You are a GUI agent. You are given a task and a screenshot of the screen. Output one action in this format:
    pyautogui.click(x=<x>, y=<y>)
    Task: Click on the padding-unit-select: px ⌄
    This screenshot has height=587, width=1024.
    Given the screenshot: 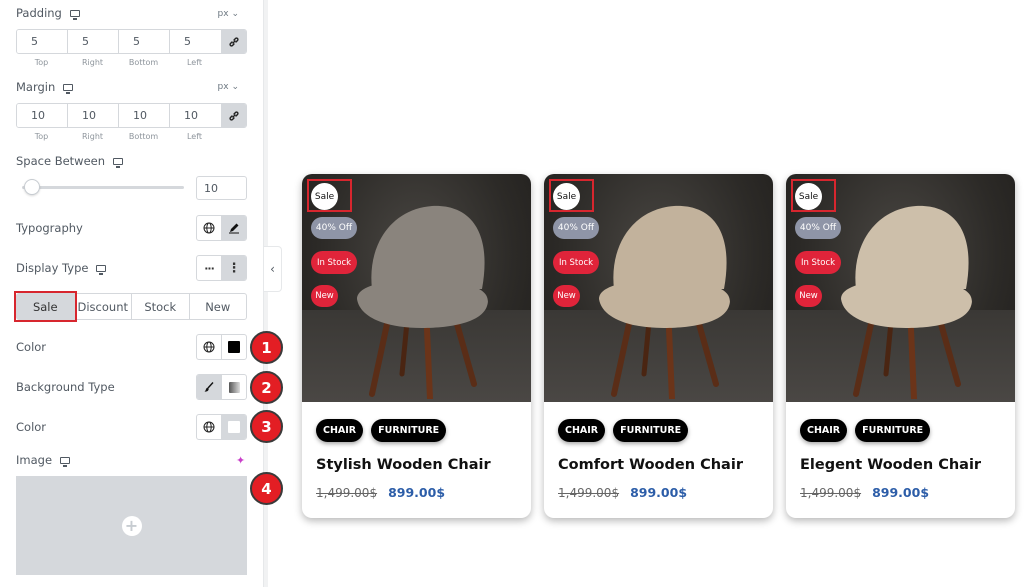 What is the action you would take?
    pyautogui.click(x=228, y=14)
    